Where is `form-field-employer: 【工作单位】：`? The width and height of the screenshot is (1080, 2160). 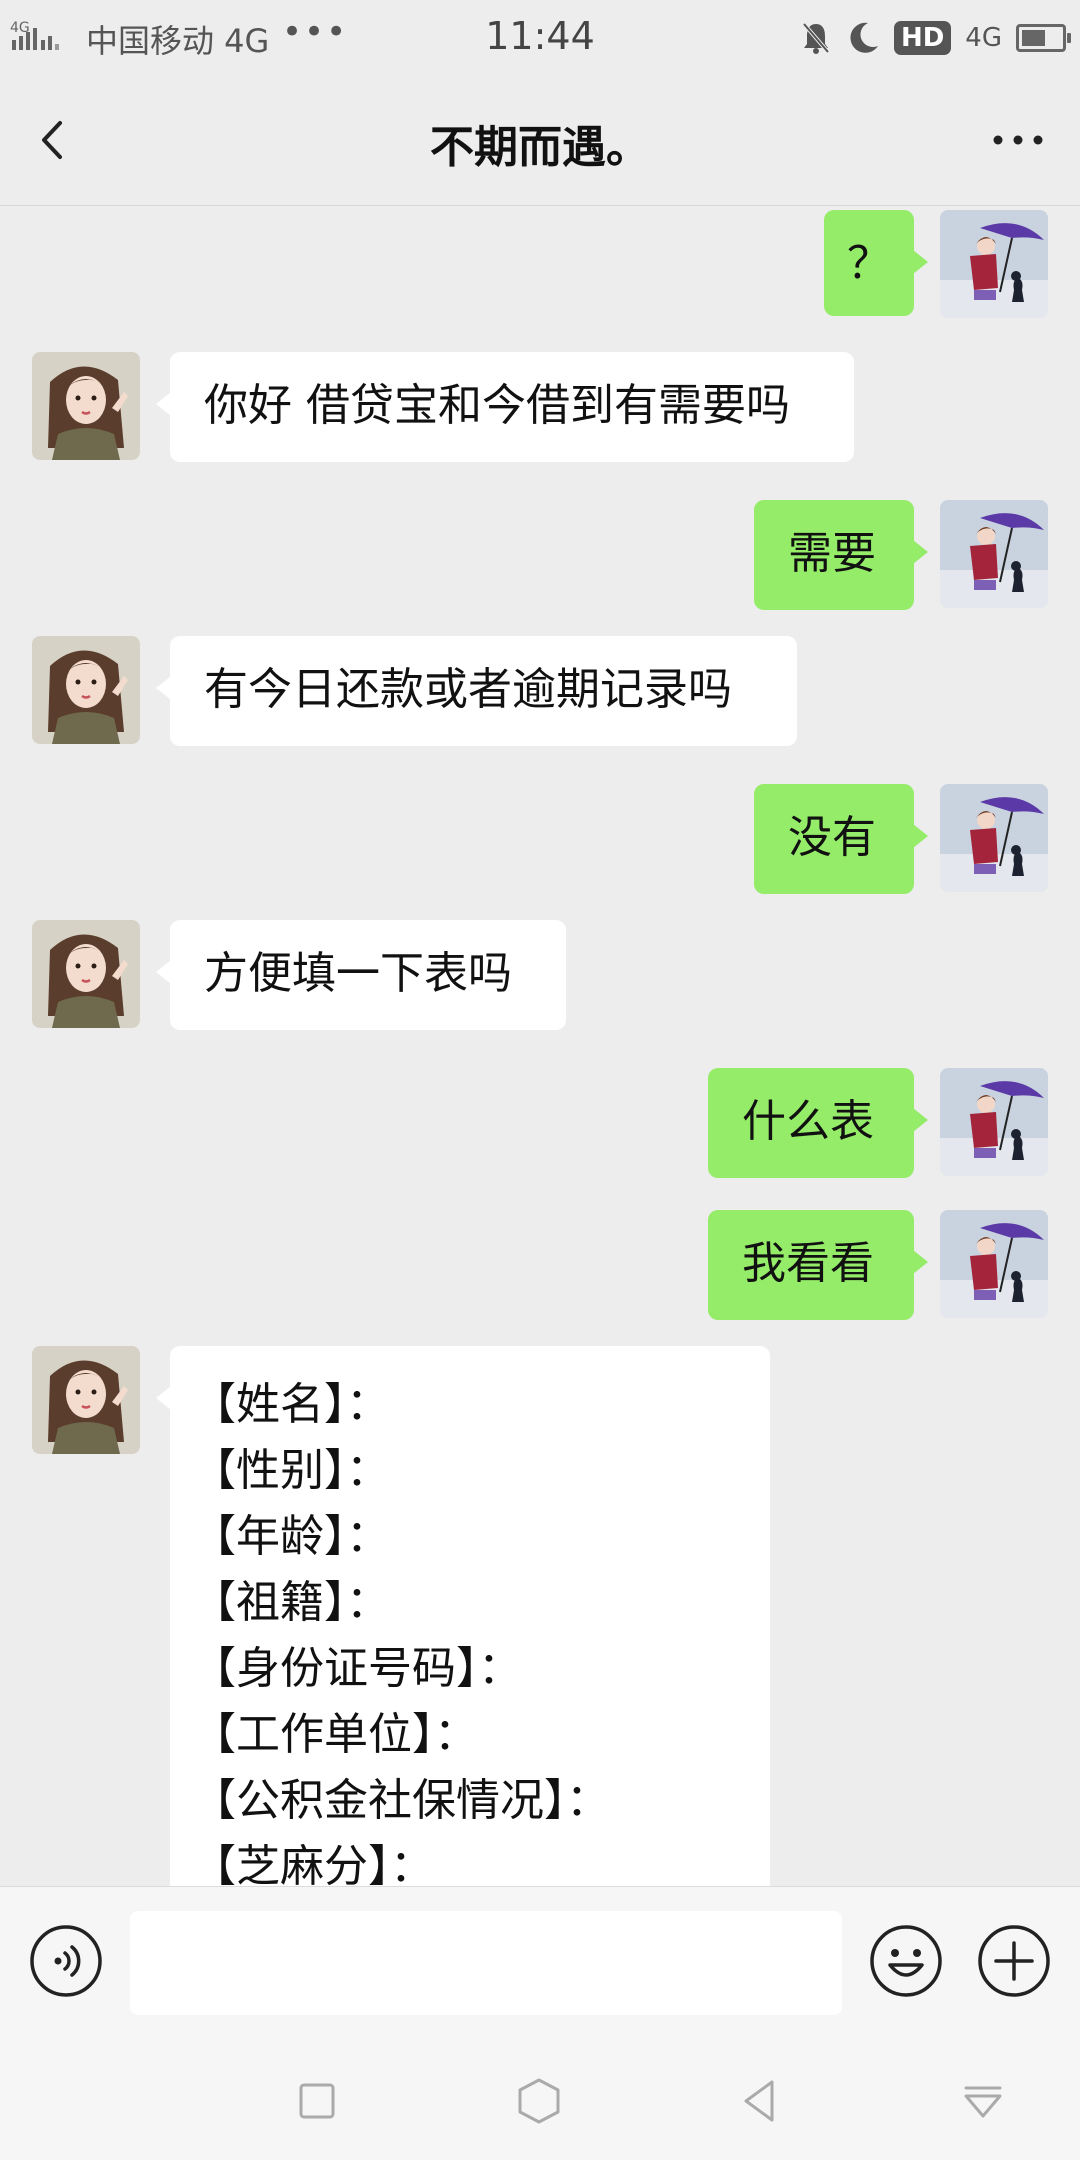 form-field-employer: 【工作单位】： is located at coordinates (335, 1734).